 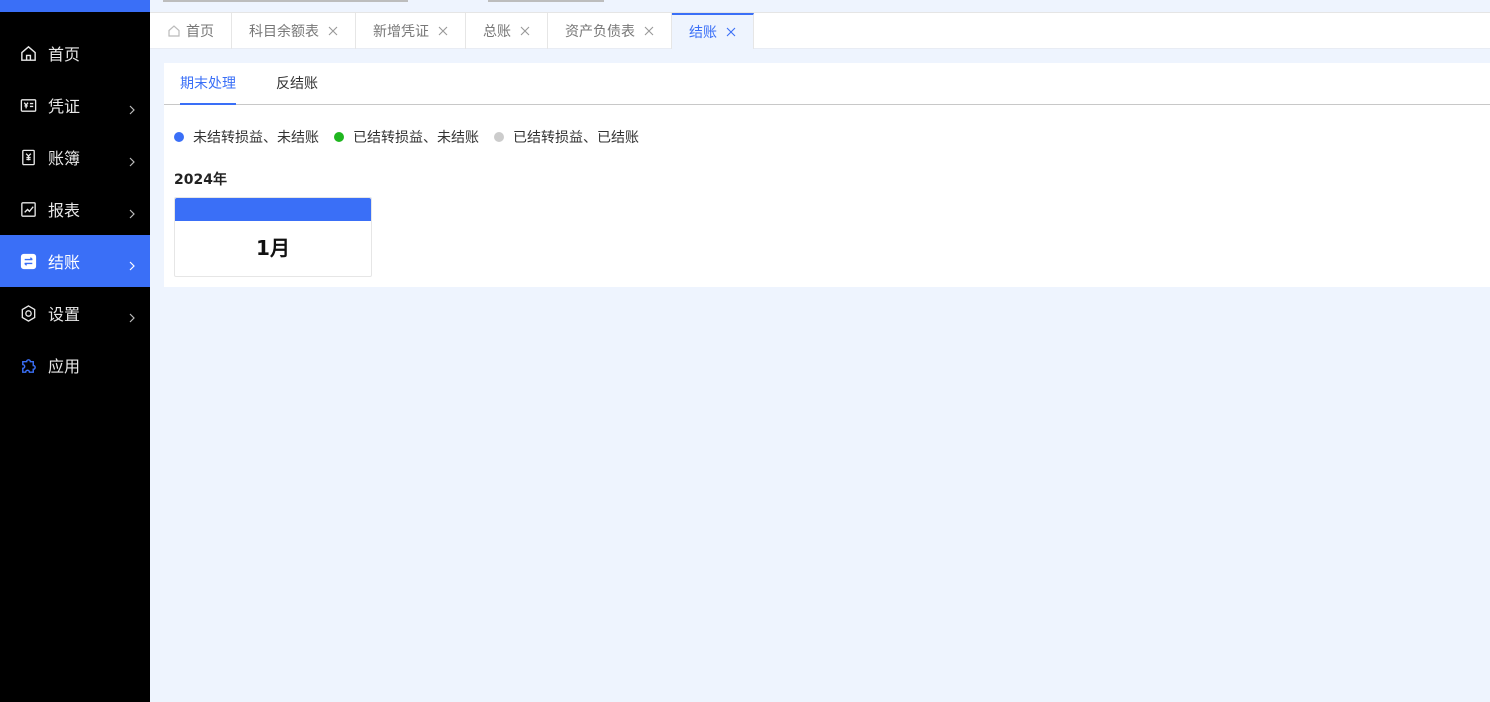 I want to click on legend-label: 未结转损益、未结账, so click(x=256, y=138).